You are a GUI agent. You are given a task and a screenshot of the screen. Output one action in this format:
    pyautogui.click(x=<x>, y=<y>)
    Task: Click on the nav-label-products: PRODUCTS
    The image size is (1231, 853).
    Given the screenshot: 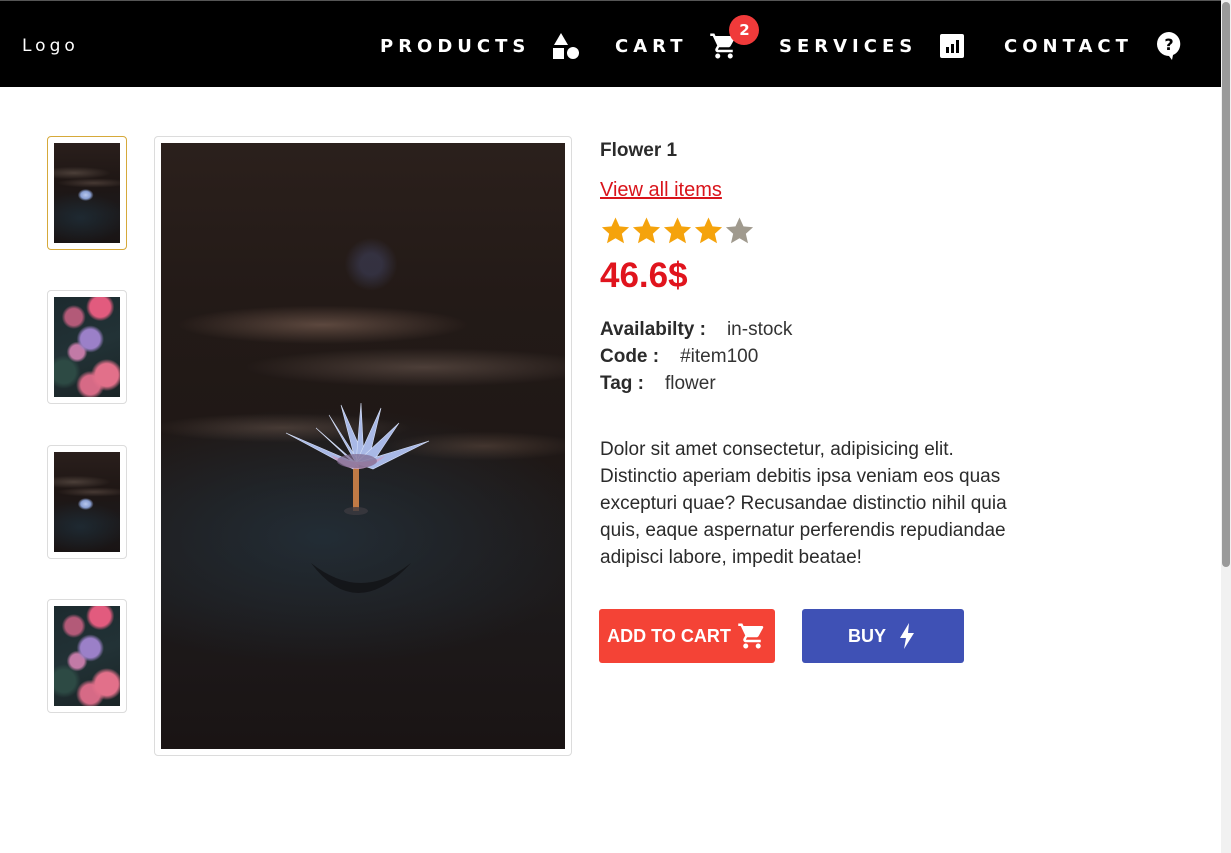 What is the action you would take?
    pyautogui.click(x=455, y=46)
    